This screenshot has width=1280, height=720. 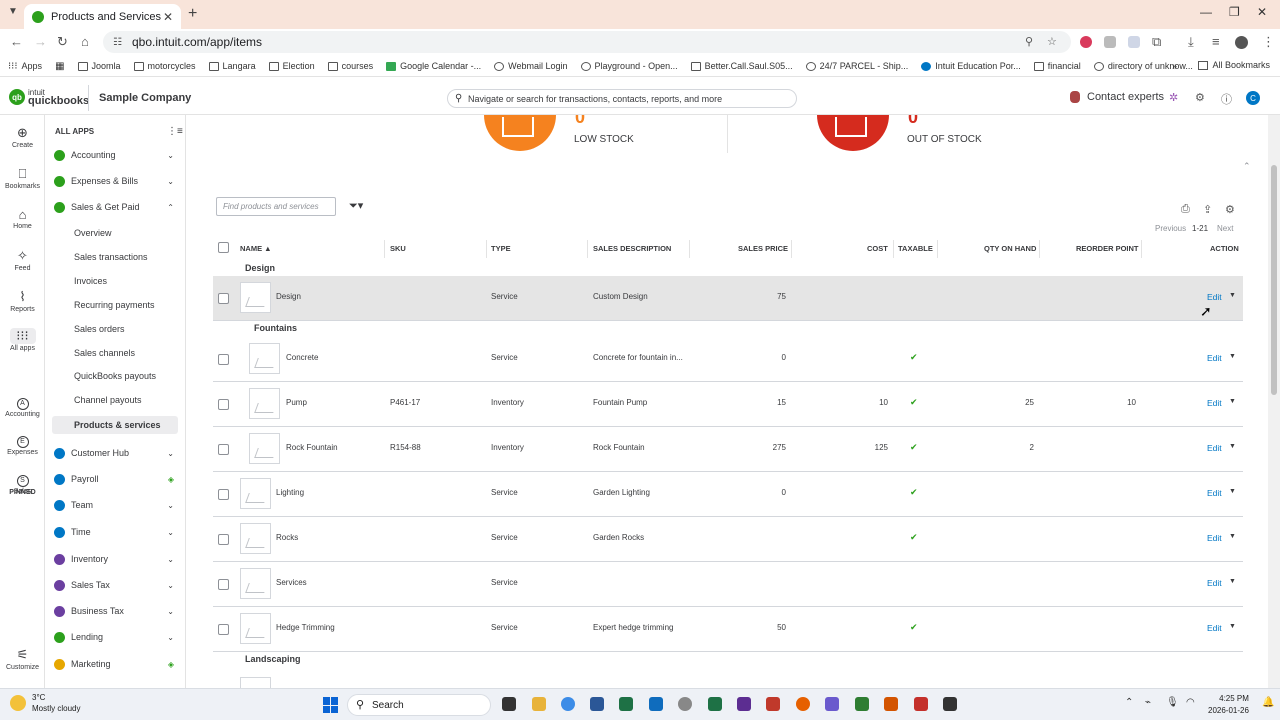 What do you see at coordinates (1225, 228) in the screenshot?
I see `next-page-link: Next` at bounding box center [1225, 228].